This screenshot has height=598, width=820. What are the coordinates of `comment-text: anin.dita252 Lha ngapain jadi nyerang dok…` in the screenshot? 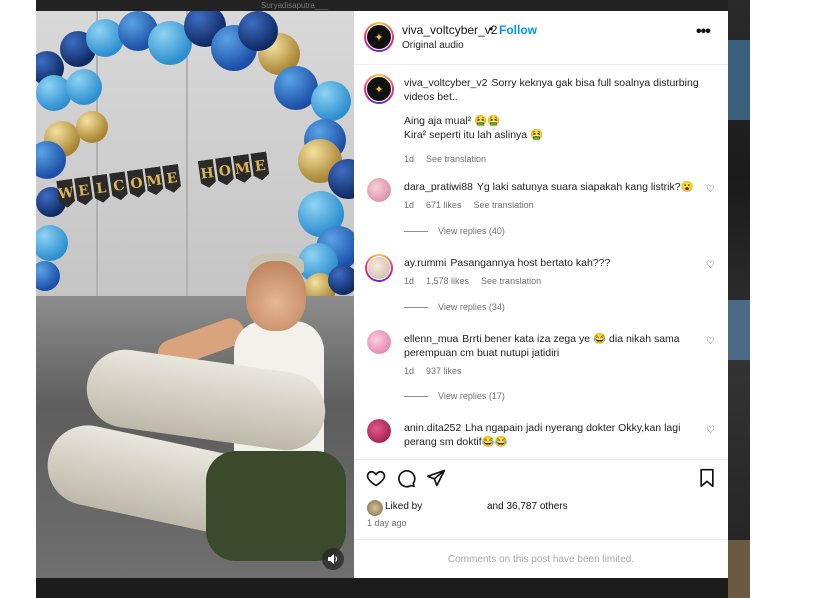 It's located at (554, 435).